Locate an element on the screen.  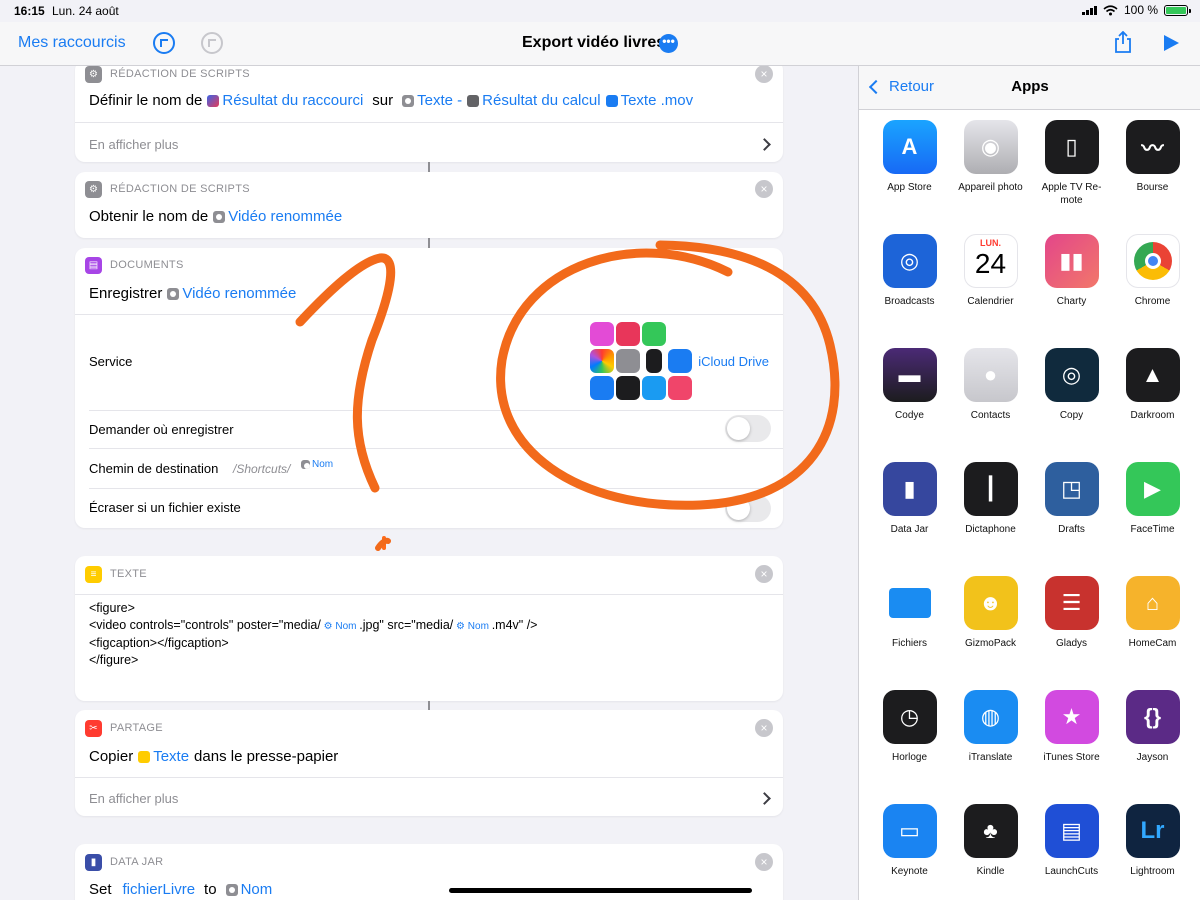
app-label: Lightroom is located at coordinates (1152, 871).